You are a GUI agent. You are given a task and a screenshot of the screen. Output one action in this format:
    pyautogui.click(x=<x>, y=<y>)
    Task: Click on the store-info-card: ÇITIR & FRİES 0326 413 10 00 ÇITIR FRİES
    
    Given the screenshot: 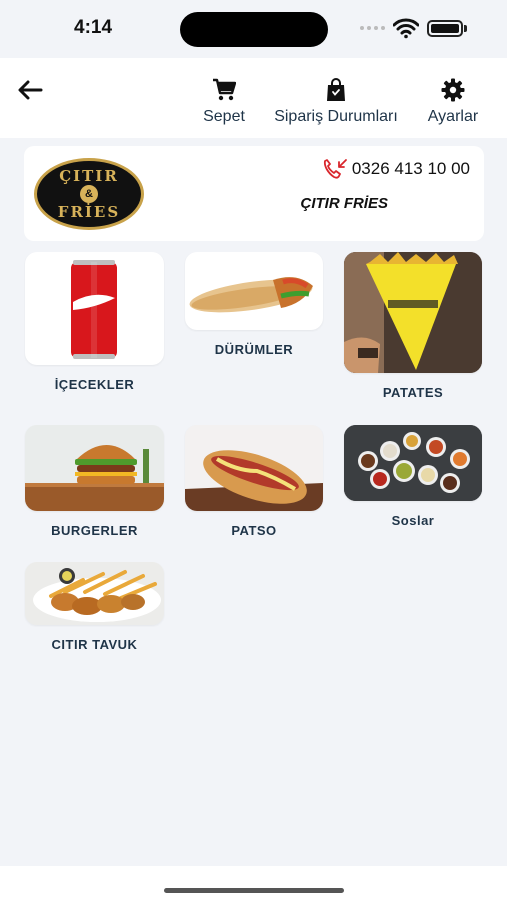 What is the action you would take?
    pyautogui.click(x=254, y=193)
    